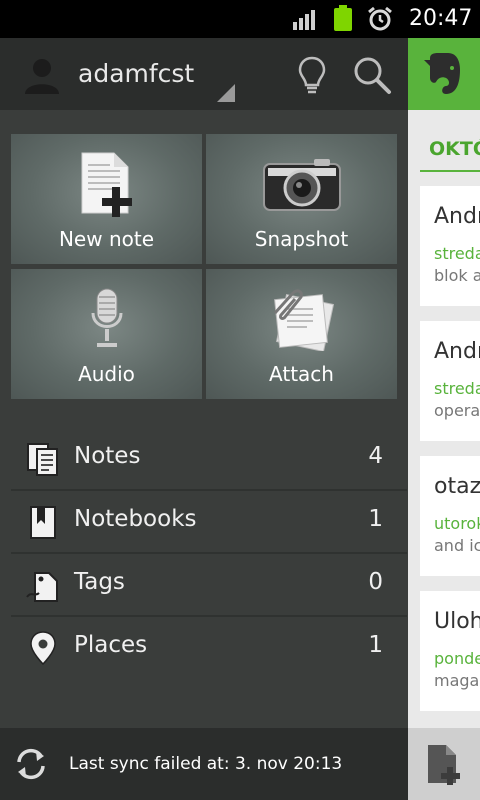  What do you see at coordinates (457, 545) in the screenshot?
I see `note-snippet: and ic` at bounding box center [457, 545].